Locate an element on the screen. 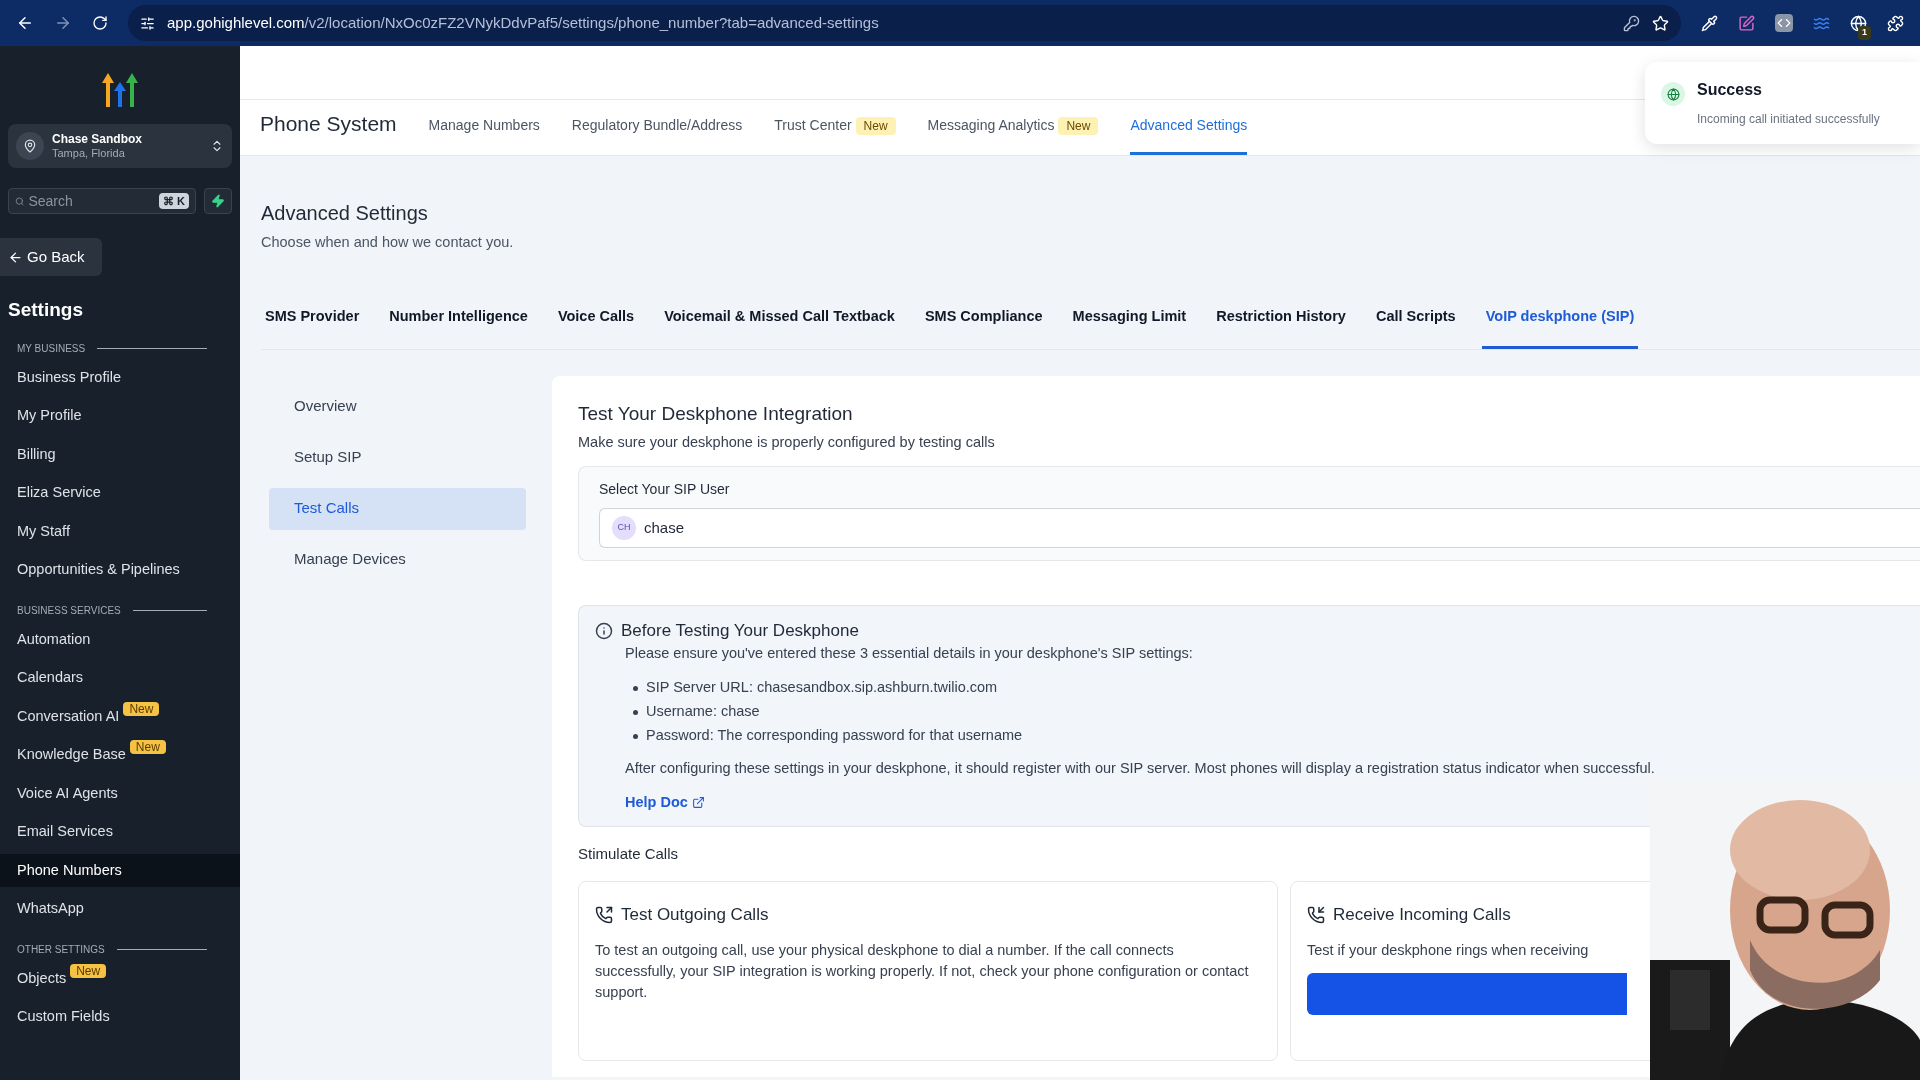 Image resolution: width=1920 pixels, height=1080 pixels. section-heading: BUSINESS SERVICES is located at coordinates (69, 610).